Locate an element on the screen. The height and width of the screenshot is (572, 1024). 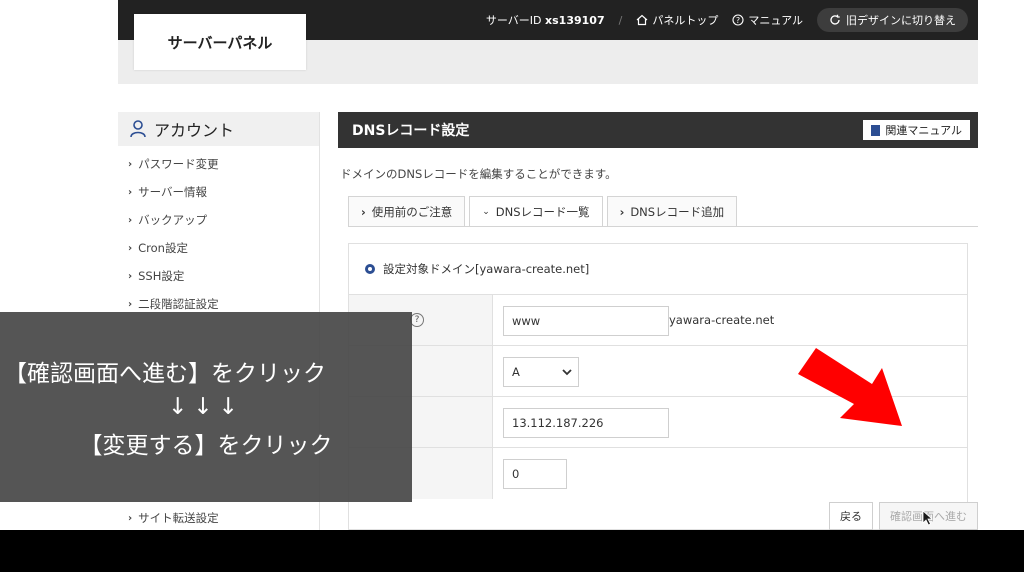
related-manual-button: 関連マニュアル is located at coordinates (916, 130).